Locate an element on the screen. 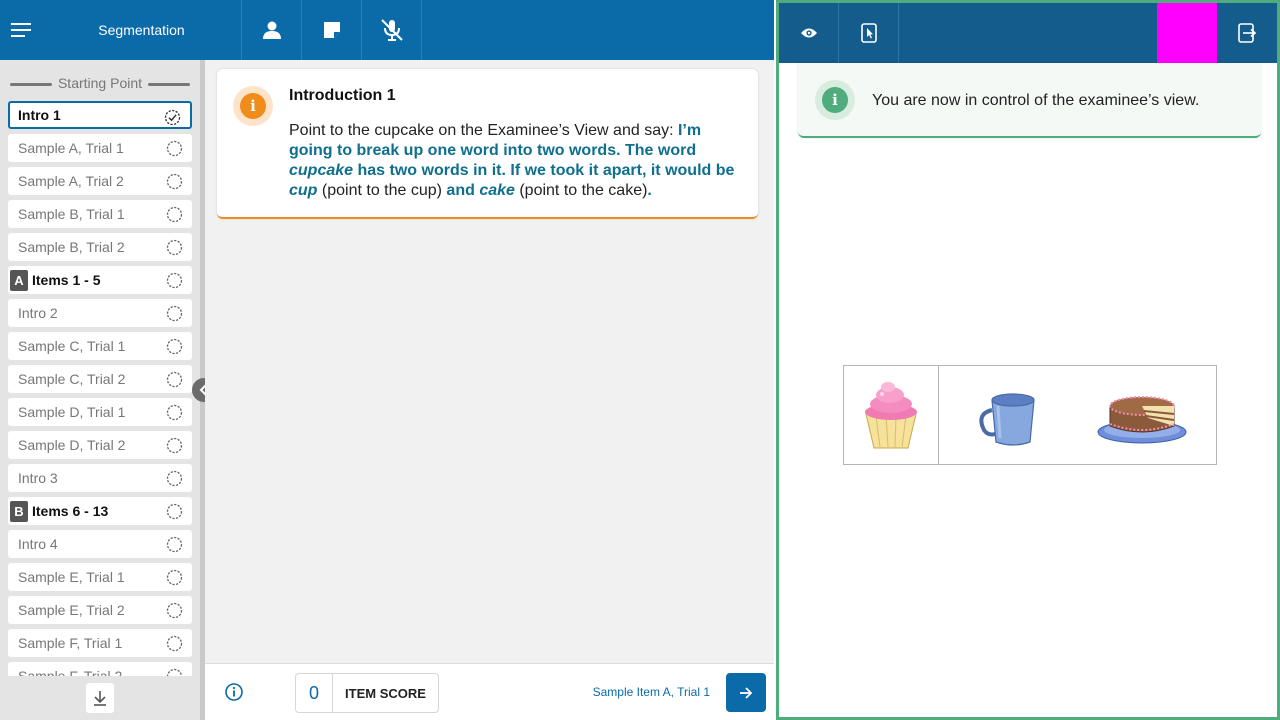 The image size is (1280, 720). next-item-button is located at coordinates (746, 692).